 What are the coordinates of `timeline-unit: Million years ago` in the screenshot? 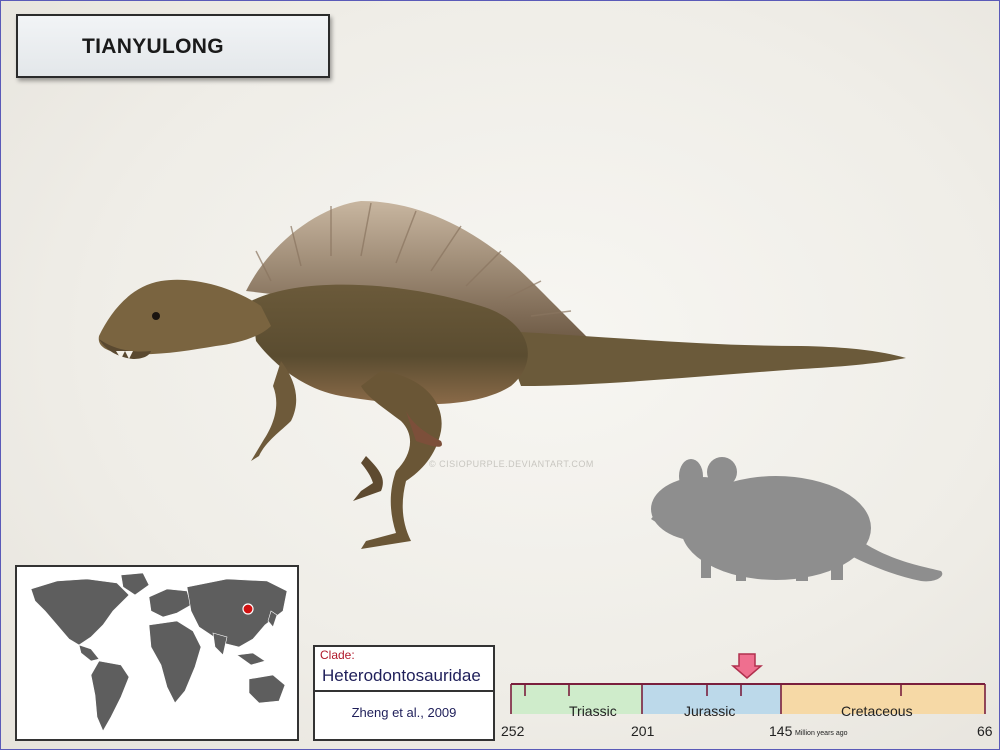 It's located at (821, 733).